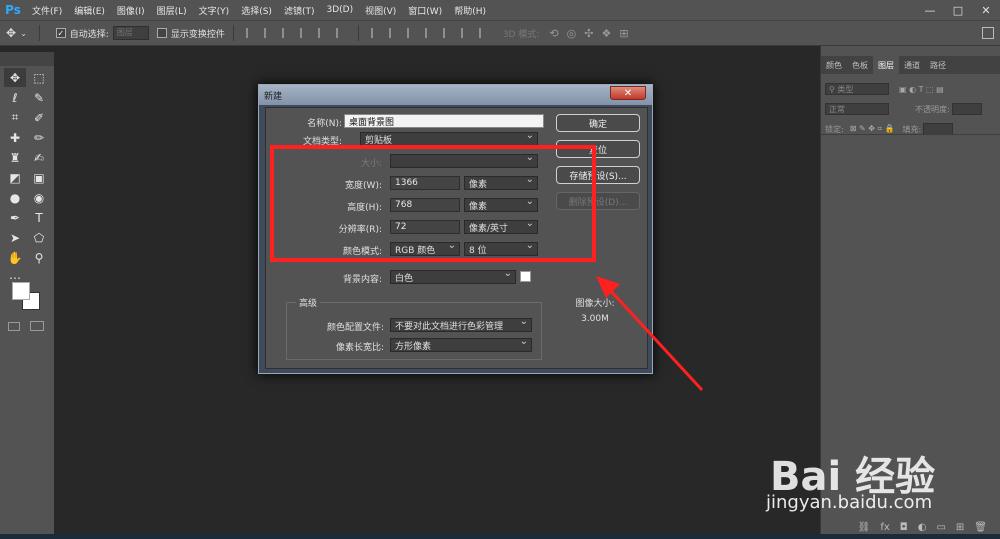 This screenshot has height=539, width=1000. What do you see at coordinates (849, 502) in the screenshot?
I see `baidu-watermark-url: jingyan.baidu.com` at bounding box center [849, 502].